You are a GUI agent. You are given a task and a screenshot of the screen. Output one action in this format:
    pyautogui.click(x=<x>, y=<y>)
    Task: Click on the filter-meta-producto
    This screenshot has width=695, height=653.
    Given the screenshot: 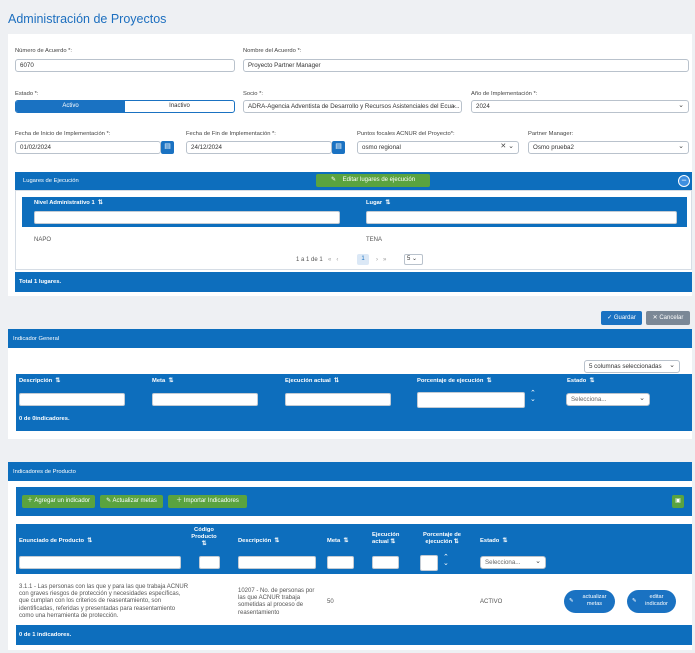 What is the action you would take?
    pyautogui.click(x=340, y=562)
    